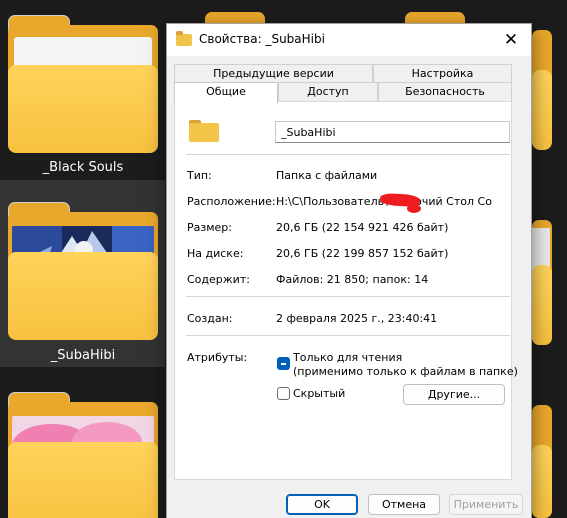 Image resolution: width=567 pixels, height=518 pixels. I want to click on dialog-title: Свойства: _SubaHibi, so click(262, 39).